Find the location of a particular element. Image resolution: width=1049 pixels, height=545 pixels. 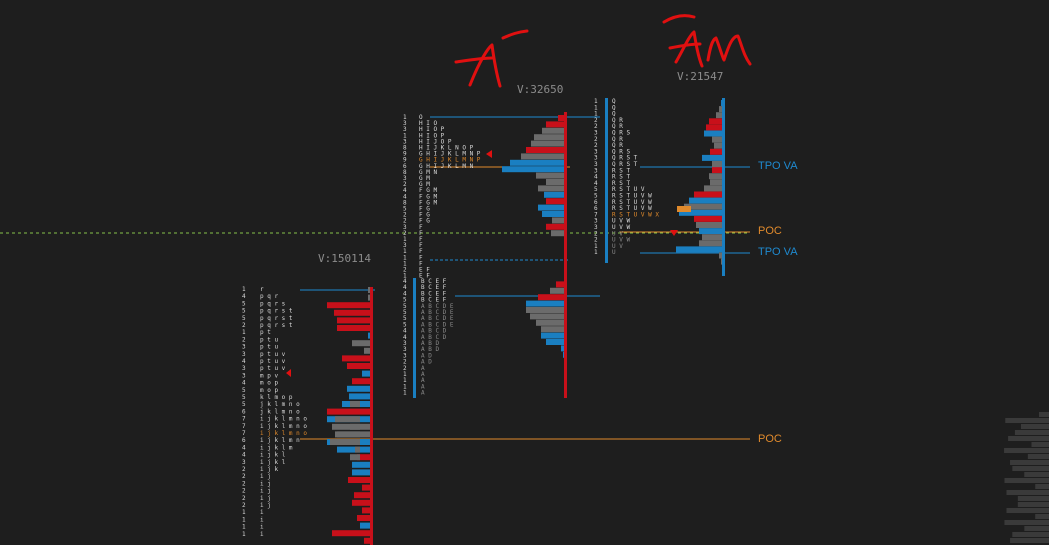

tpo-letters-left: p t u v is located at coordinates (273, 361).